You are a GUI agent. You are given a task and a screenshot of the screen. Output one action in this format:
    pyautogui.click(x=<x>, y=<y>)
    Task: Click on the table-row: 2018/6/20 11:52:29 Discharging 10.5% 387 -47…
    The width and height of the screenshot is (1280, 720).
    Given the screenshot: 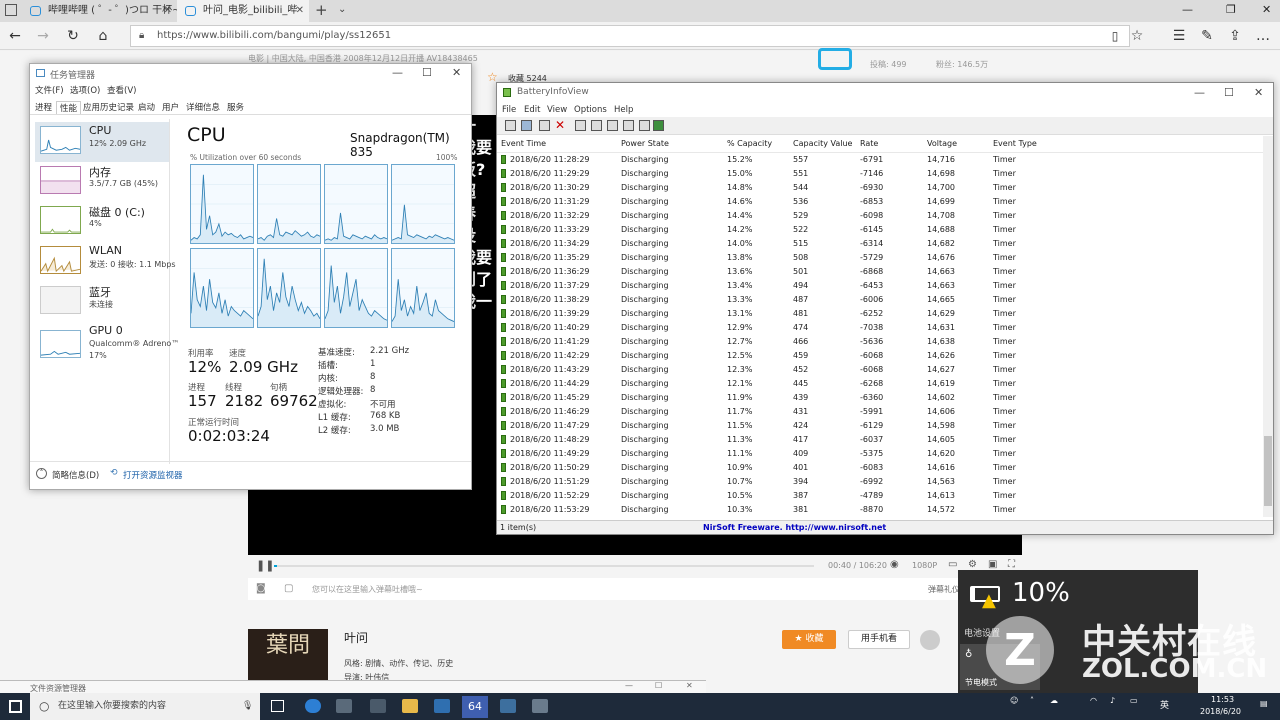 What is the action you would take?
    pyautogui.click(x=880, y=496)
    